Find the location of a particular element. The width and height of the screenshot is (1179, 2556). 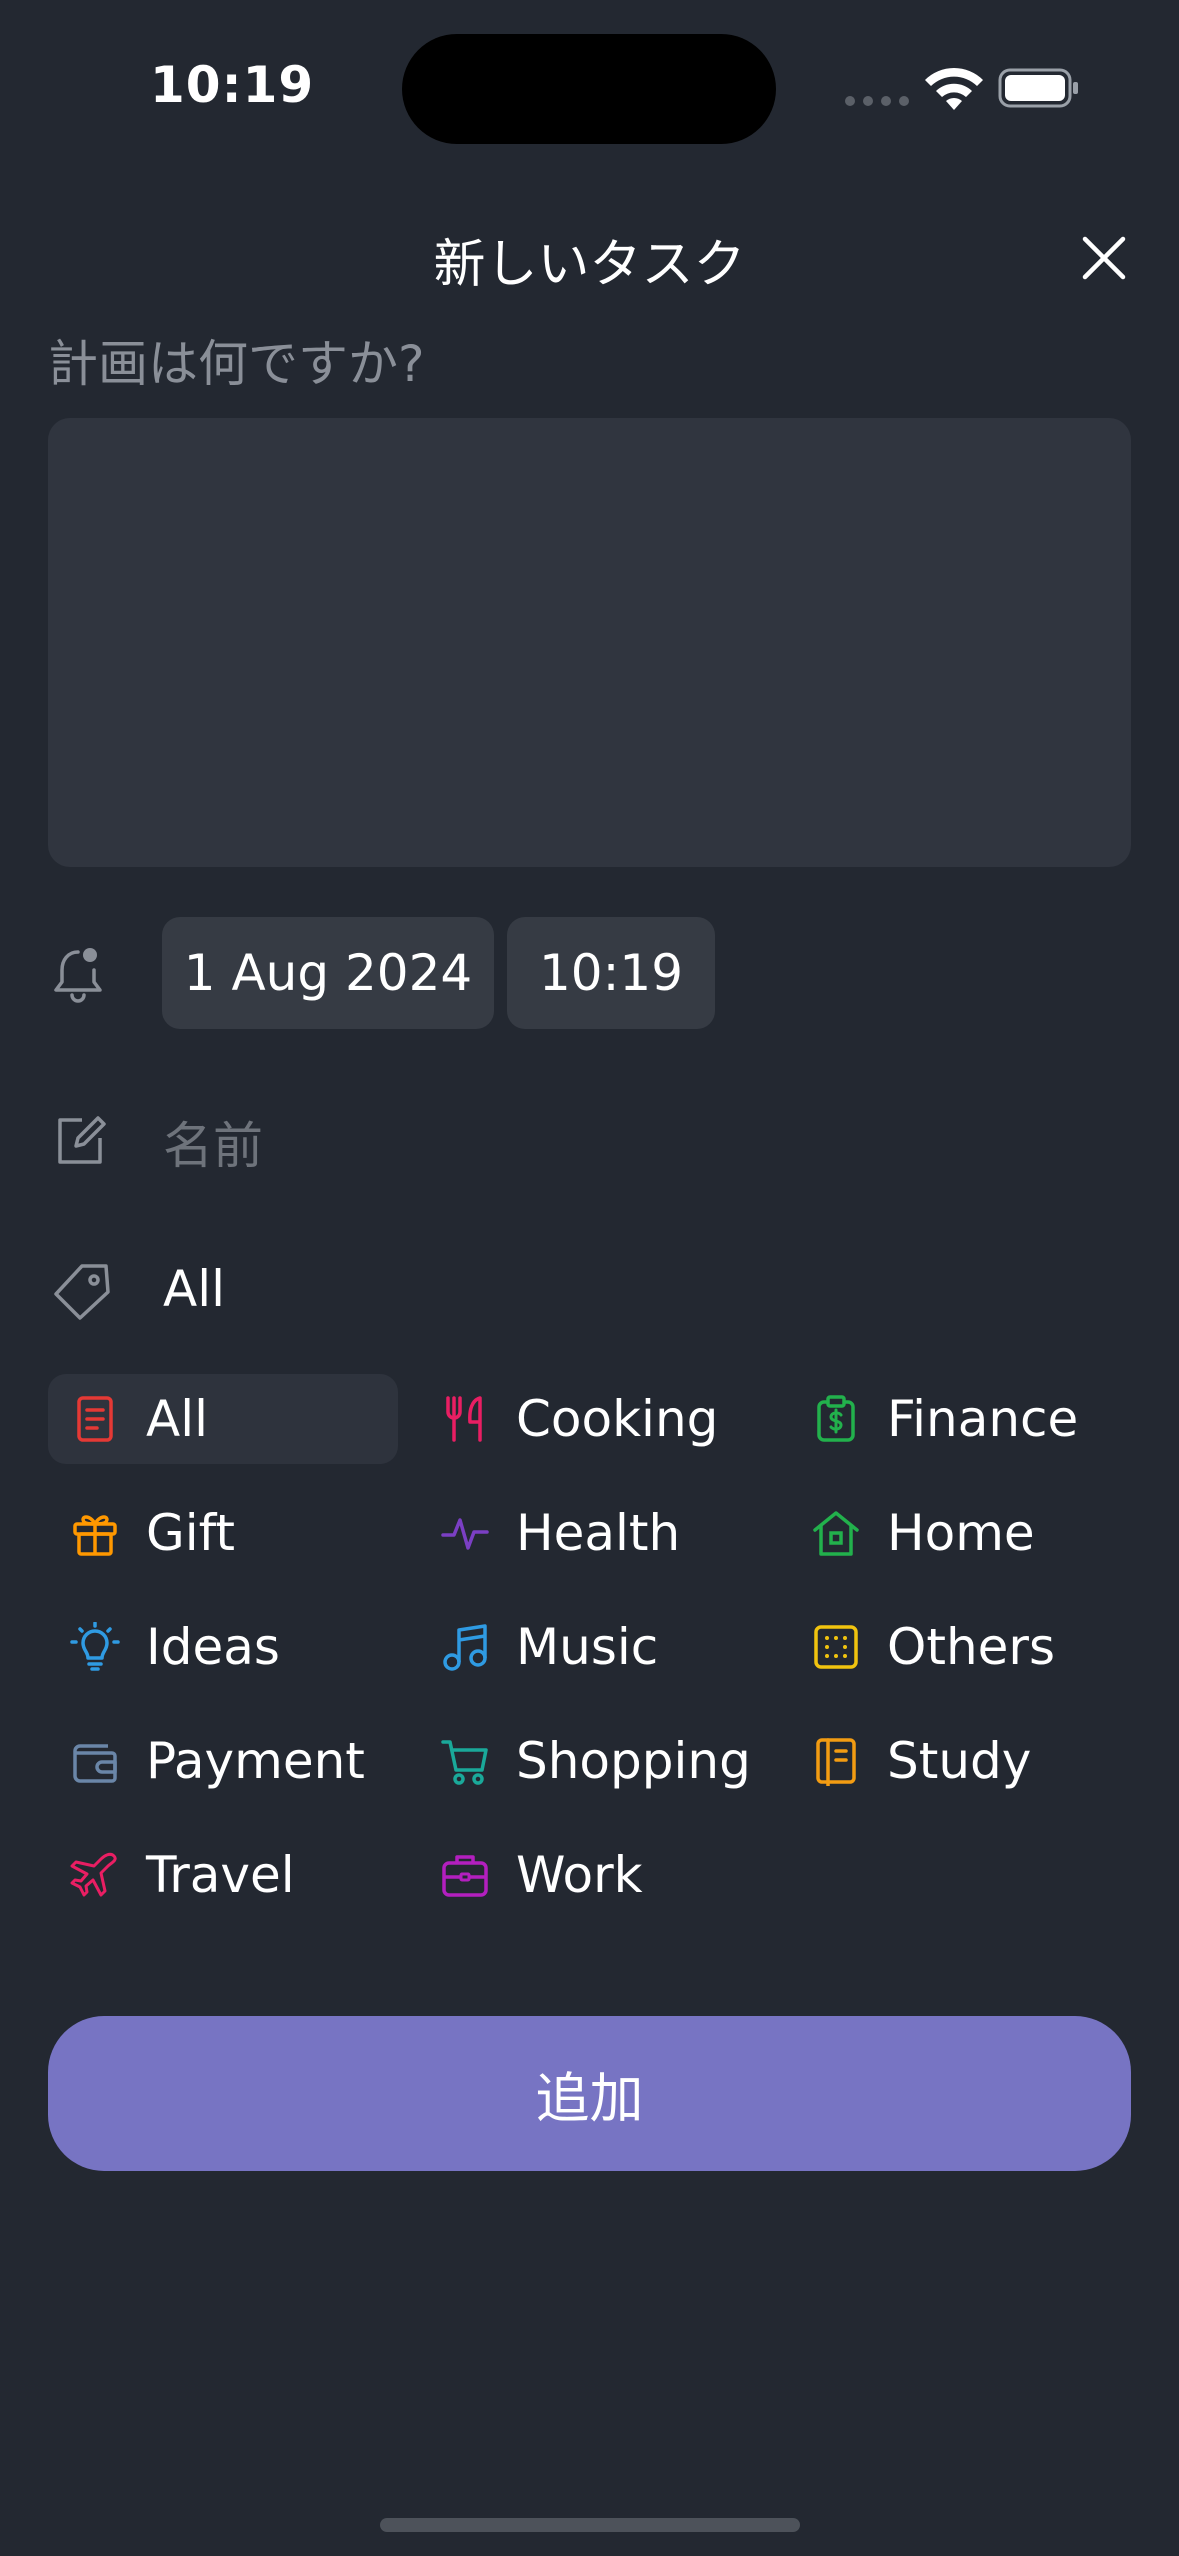

category-label: Gift is located at coordinates (190, 1533).